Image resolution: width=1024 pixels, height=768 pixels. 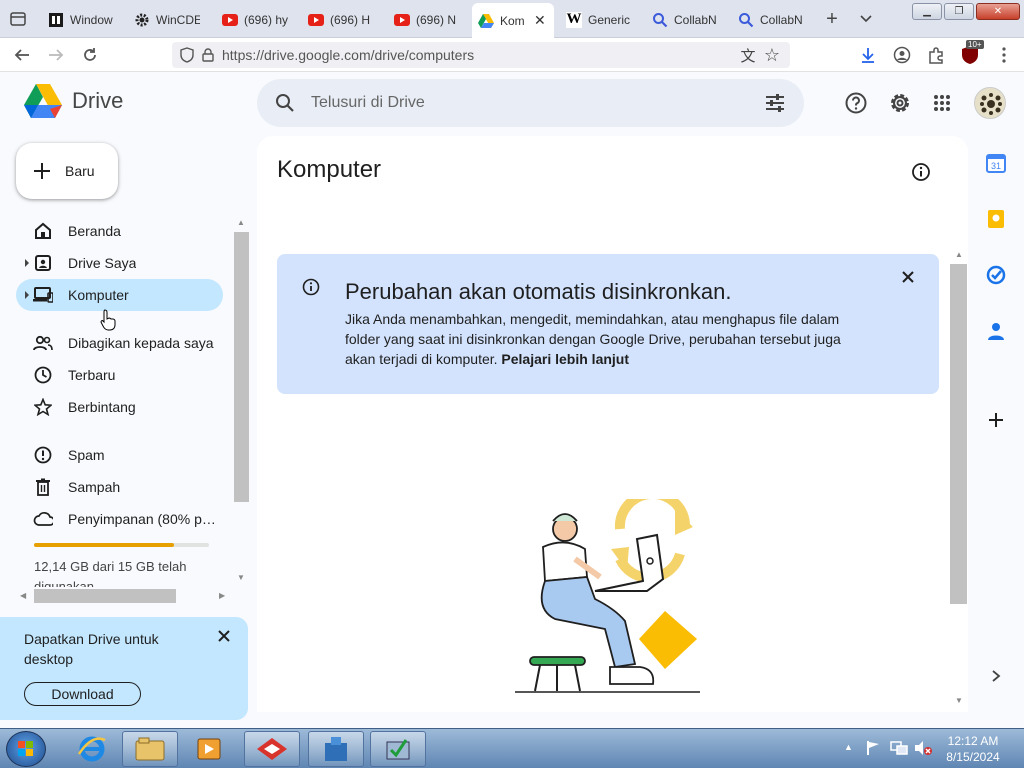 What do you see at coordinates (996, 219) in the screenshot?
I see `keep-icon` at bounding box center [996, 219].